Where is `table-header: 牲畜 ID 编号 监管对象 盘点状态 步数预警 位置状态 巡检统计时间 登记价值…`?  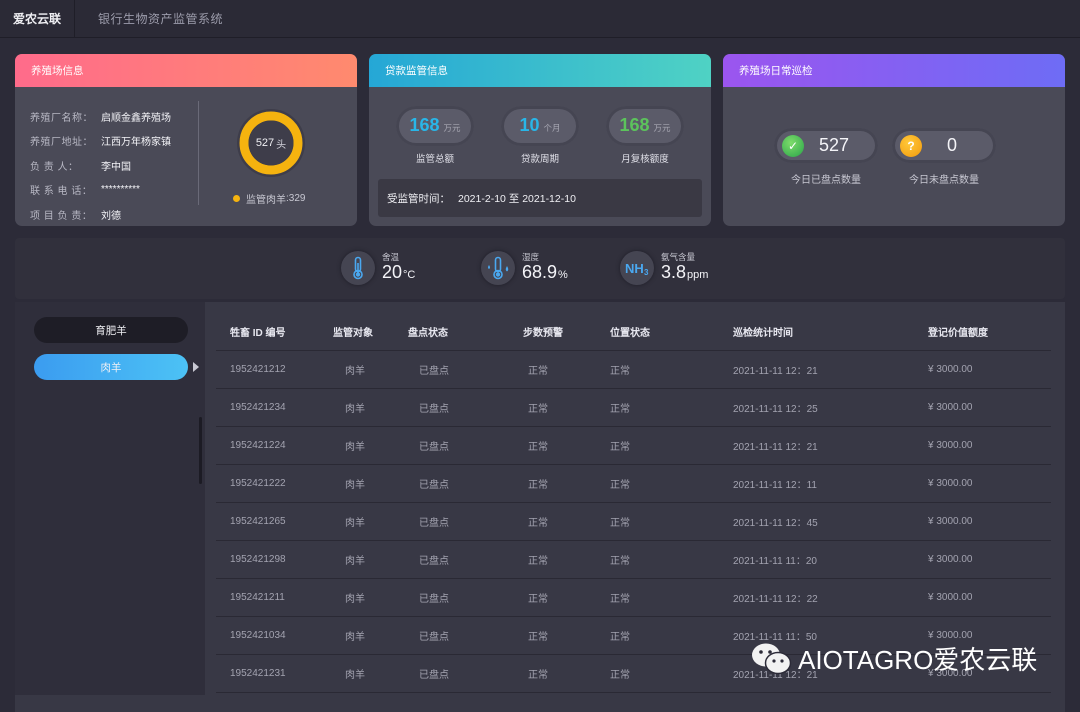 table-header: 牲畜 ID 编号 监管对象 盘点状态 步数预警 位置状态 巡检统计时间 登记价值… is located at coordinates (633, 331).